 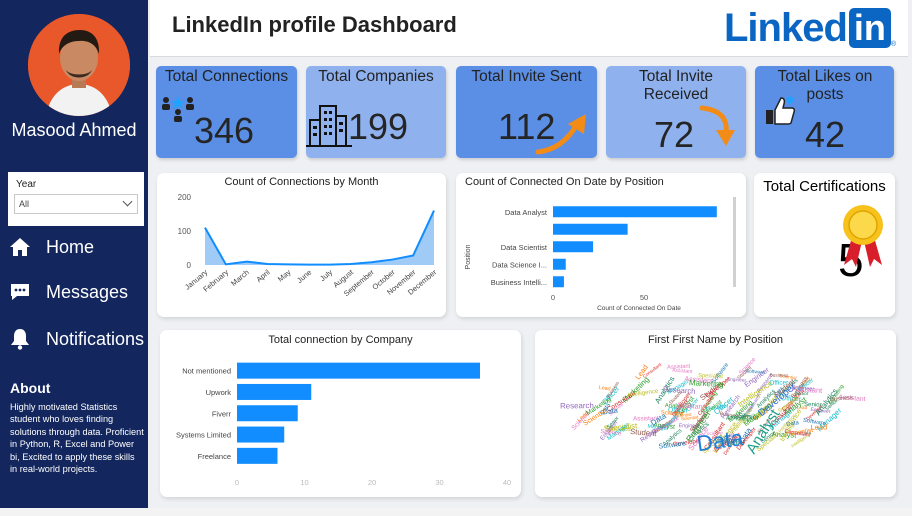 I want to click on nav-item-messages: Messages, so click(x=68, y=292).